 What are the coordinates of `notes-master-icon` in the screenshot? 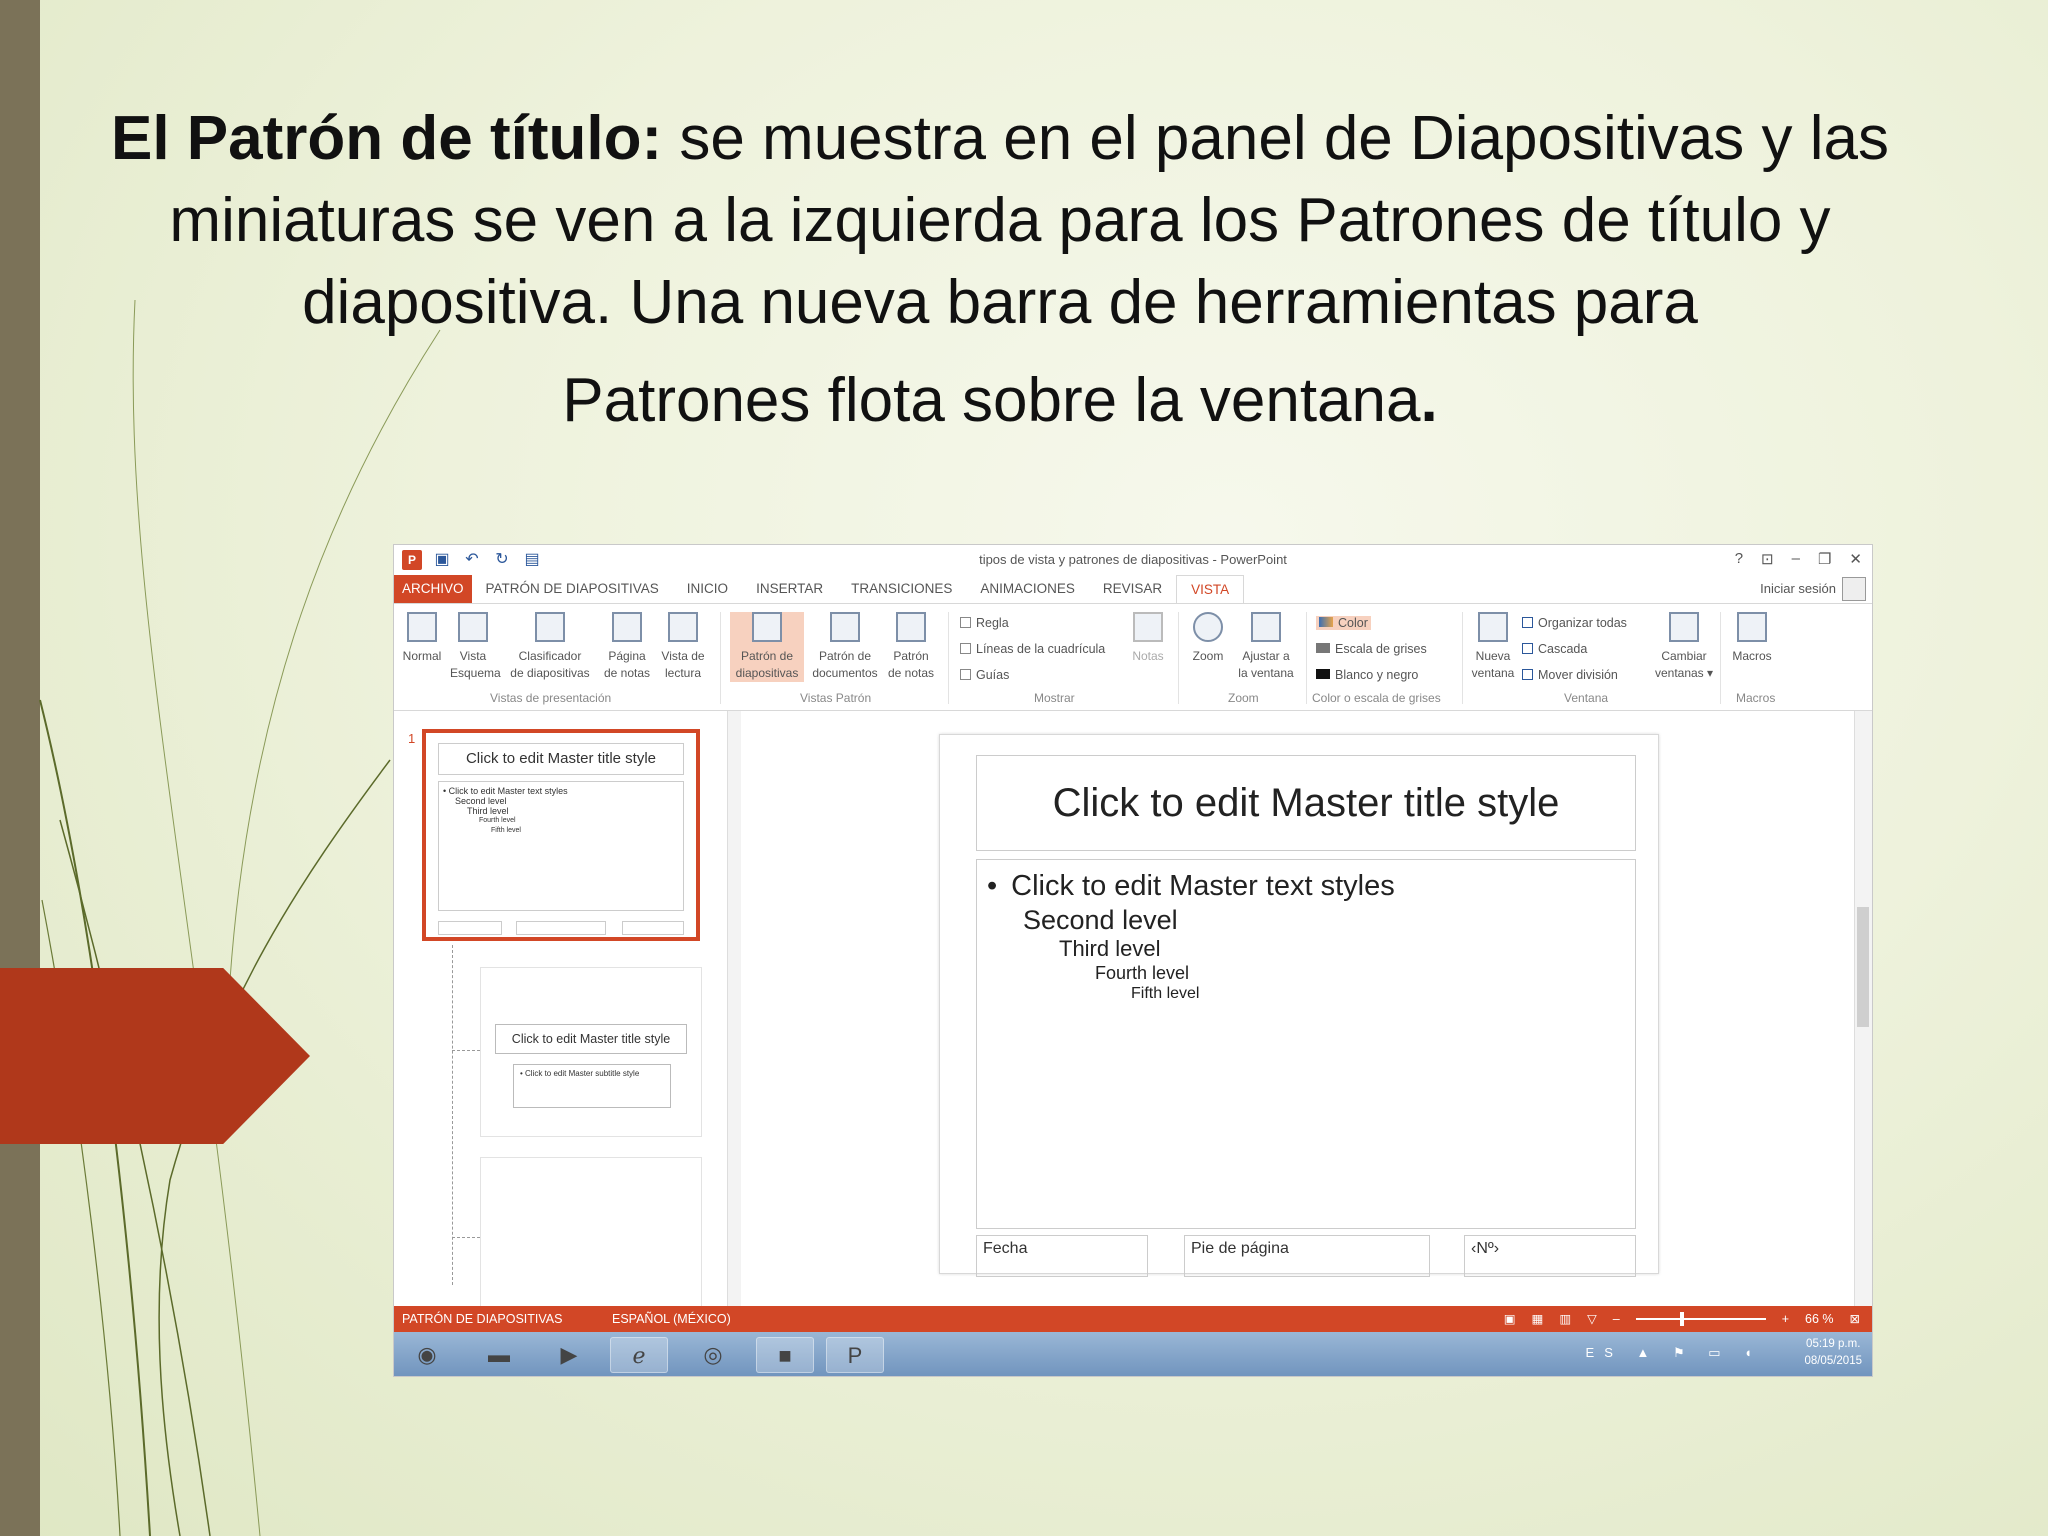 It's located at (911, 627).